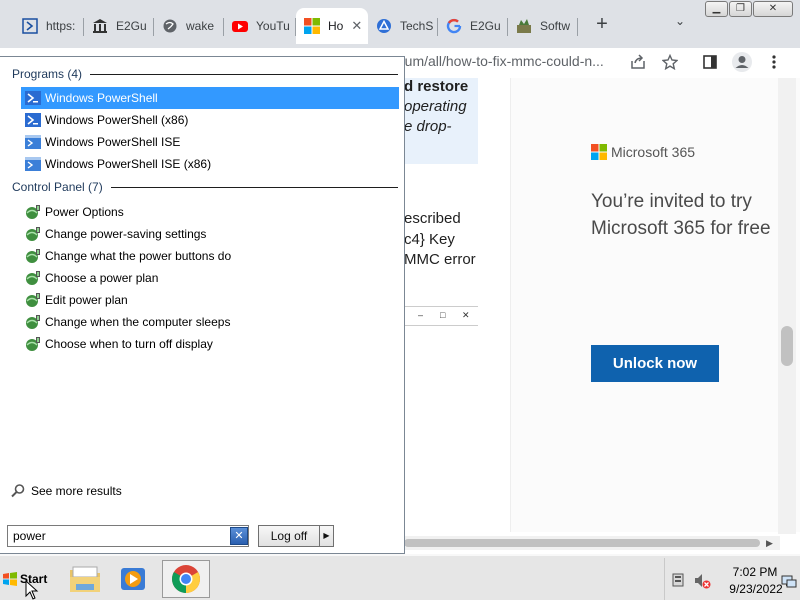 This screenshot has height=600, width=800. What do you see at coordinates (101, 98) in the screenshot?
I see `program-item-label: Windows PowerShell` at bounding box center [101, 98].